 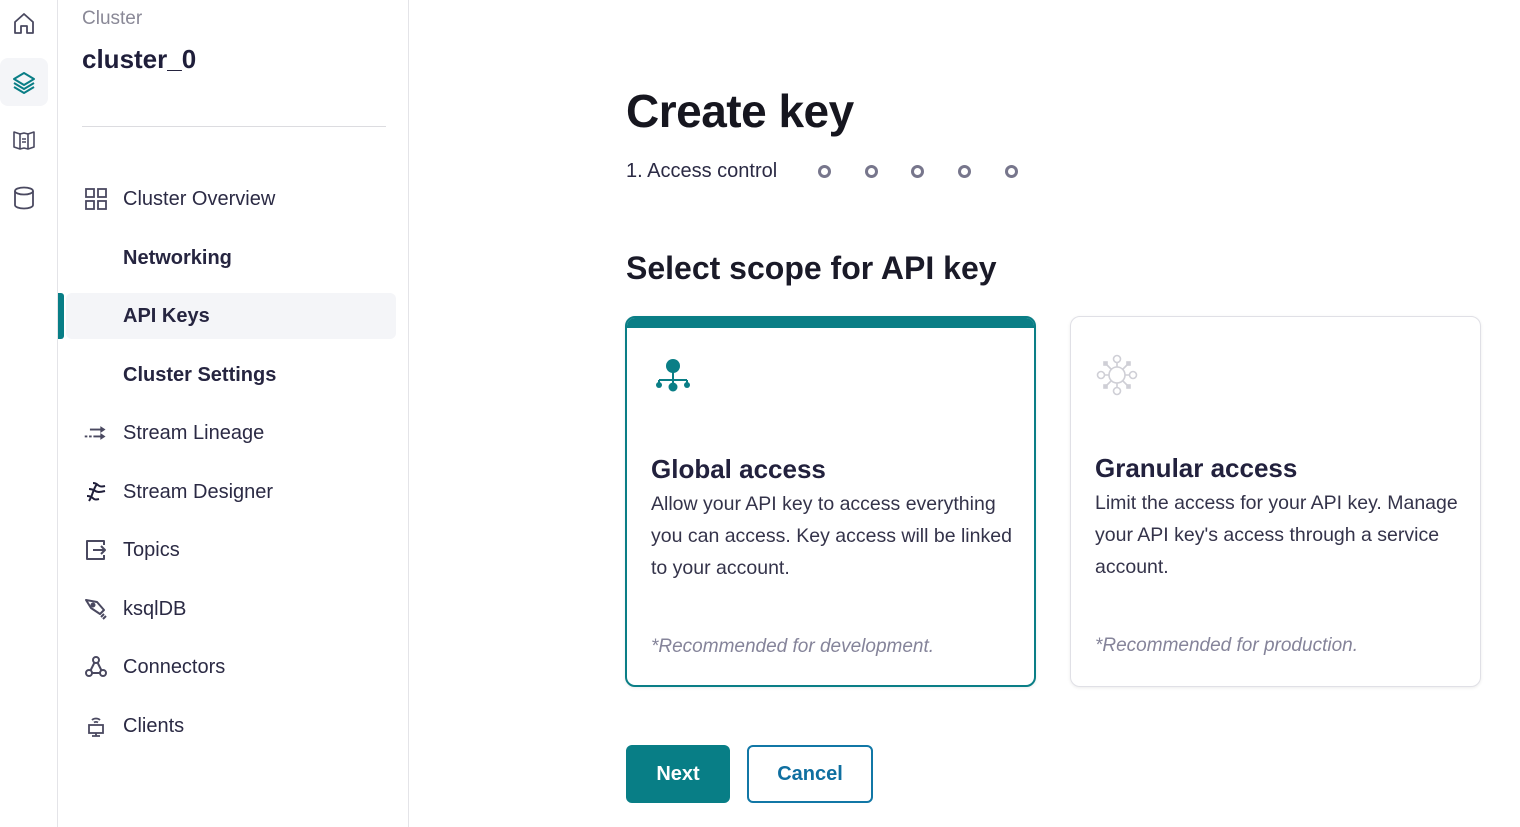 What do you see at coordinates (194, 432) in the screenshot?
I see `nav-item-label: Stream Lineage` at bounding box center [194, 432].